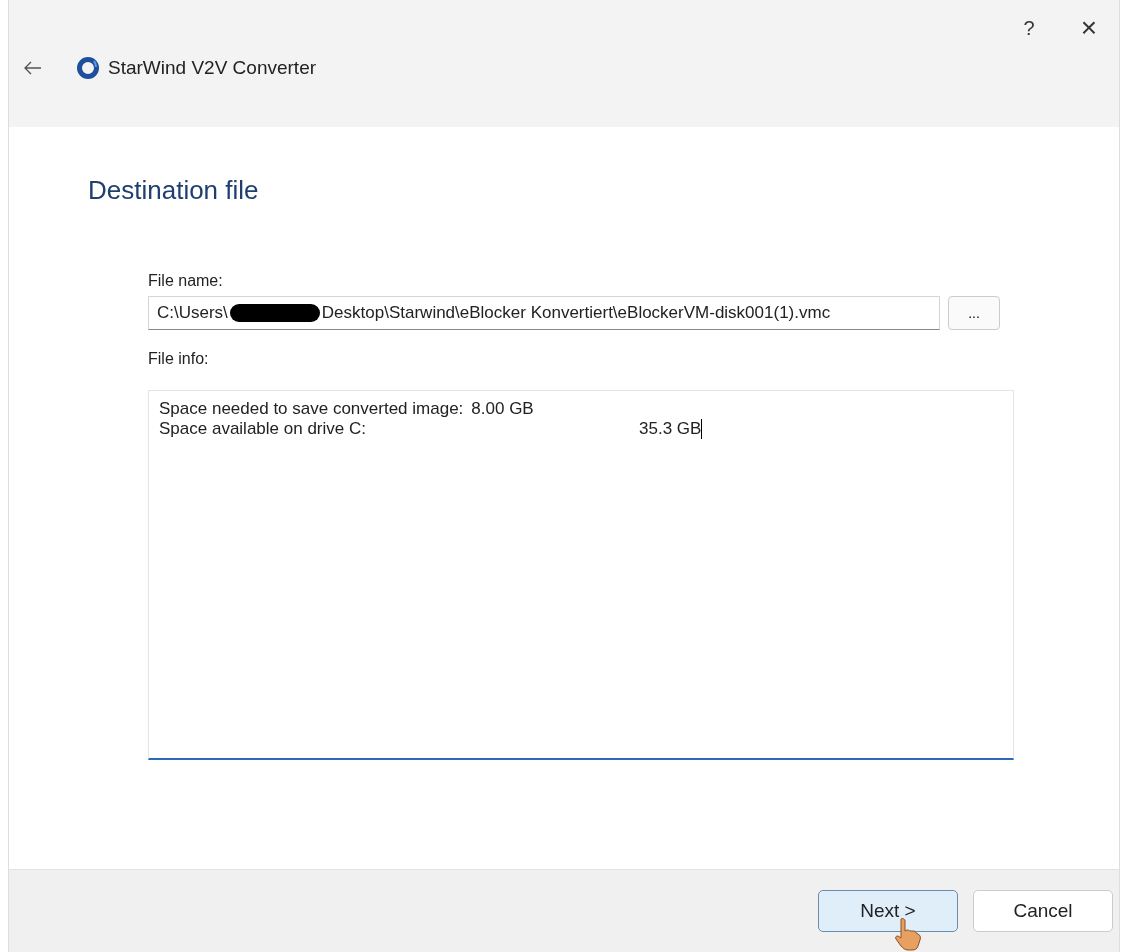 The height and width of the screenshot is (952, 1128). I want to click on close-button: ×, so click(1088, 28).